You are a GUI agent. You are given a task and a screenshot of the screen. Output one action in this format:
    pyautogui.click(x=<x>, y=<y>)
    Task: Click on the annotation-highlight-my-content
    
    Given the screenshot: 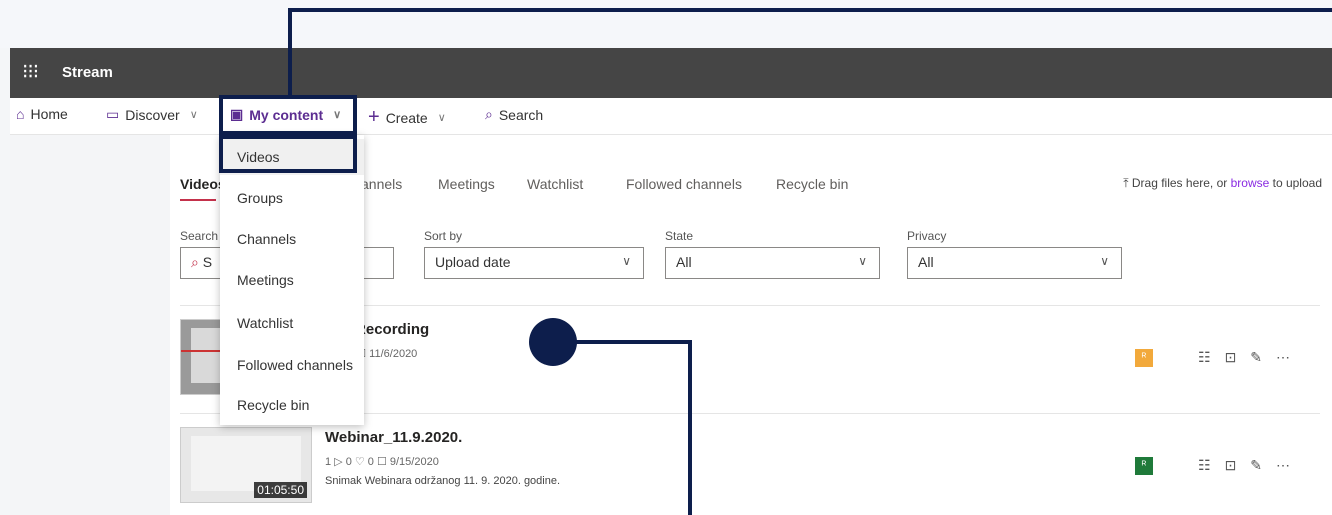 What is the action you would take?
    pyautogui.click(x=288, y=115)
    